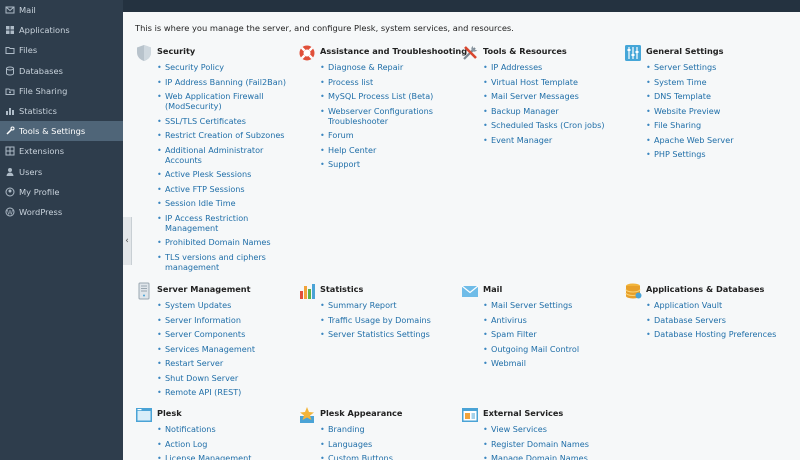  I want to click on section-title: General Settings, so click(685, 51).